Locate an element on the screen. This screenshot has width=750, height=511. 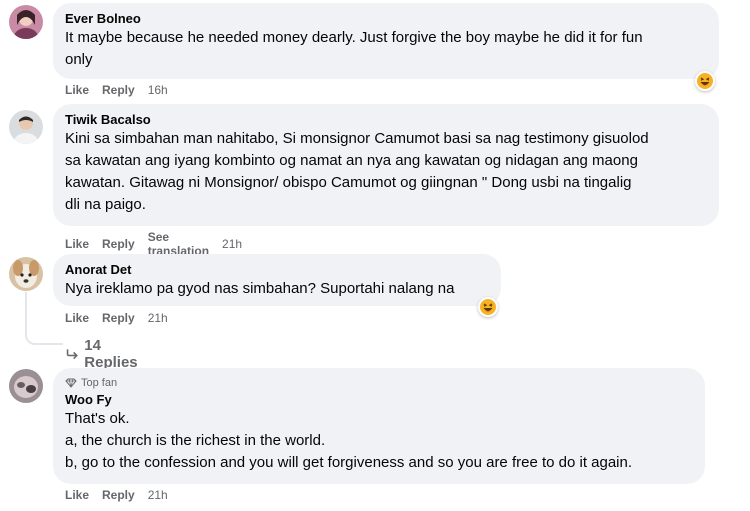
comment-author: Anorat Det is located at coordinates (277, 270).